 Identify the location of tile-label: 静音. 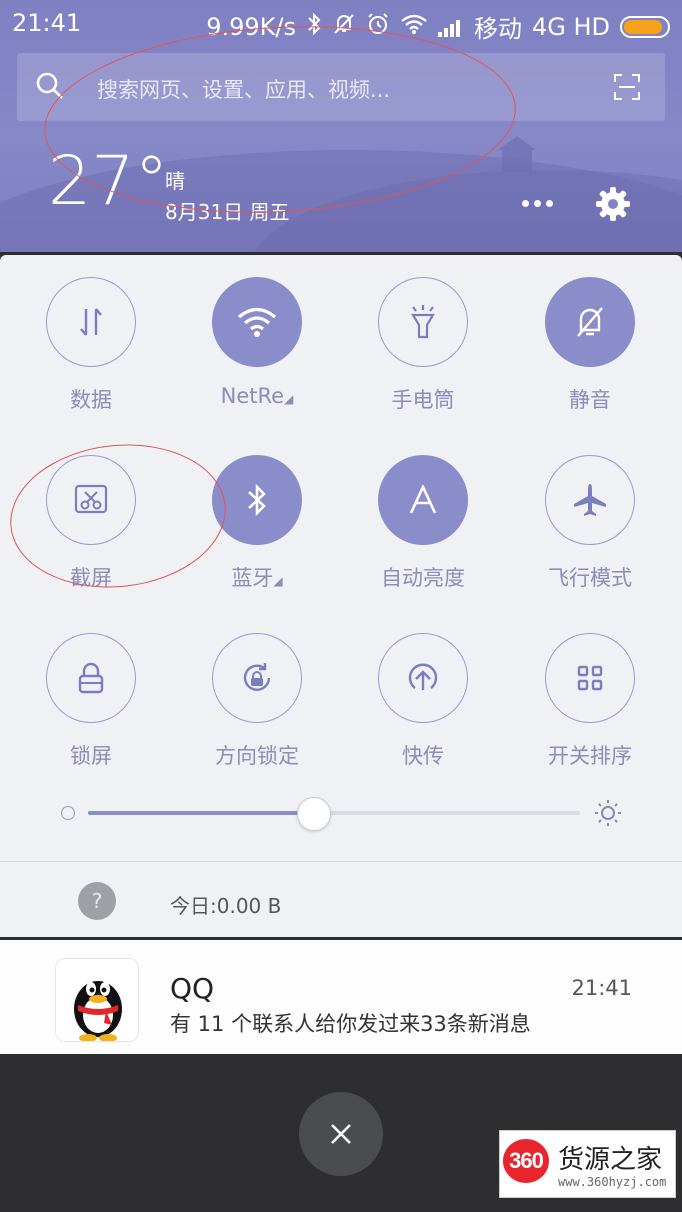
(590, 400).